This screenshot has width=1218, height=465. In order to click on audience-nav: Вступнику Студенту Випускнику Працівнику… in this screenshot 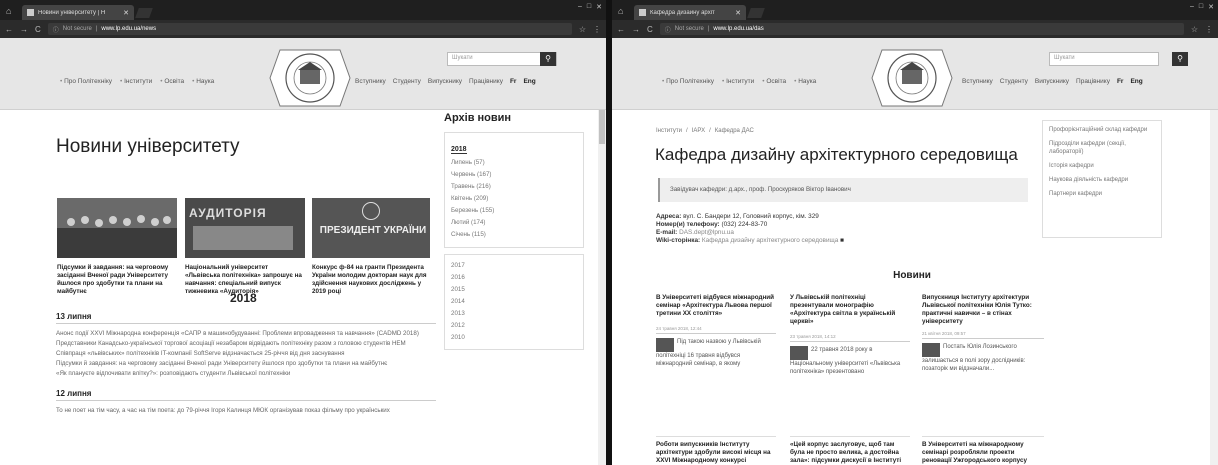, I will do `click(445, 81)`.